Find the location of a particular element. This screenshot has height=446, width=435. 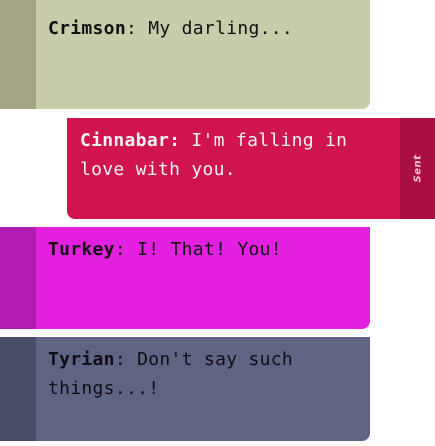

message-sender: Cinnabar is located at coordinates (125, 140).